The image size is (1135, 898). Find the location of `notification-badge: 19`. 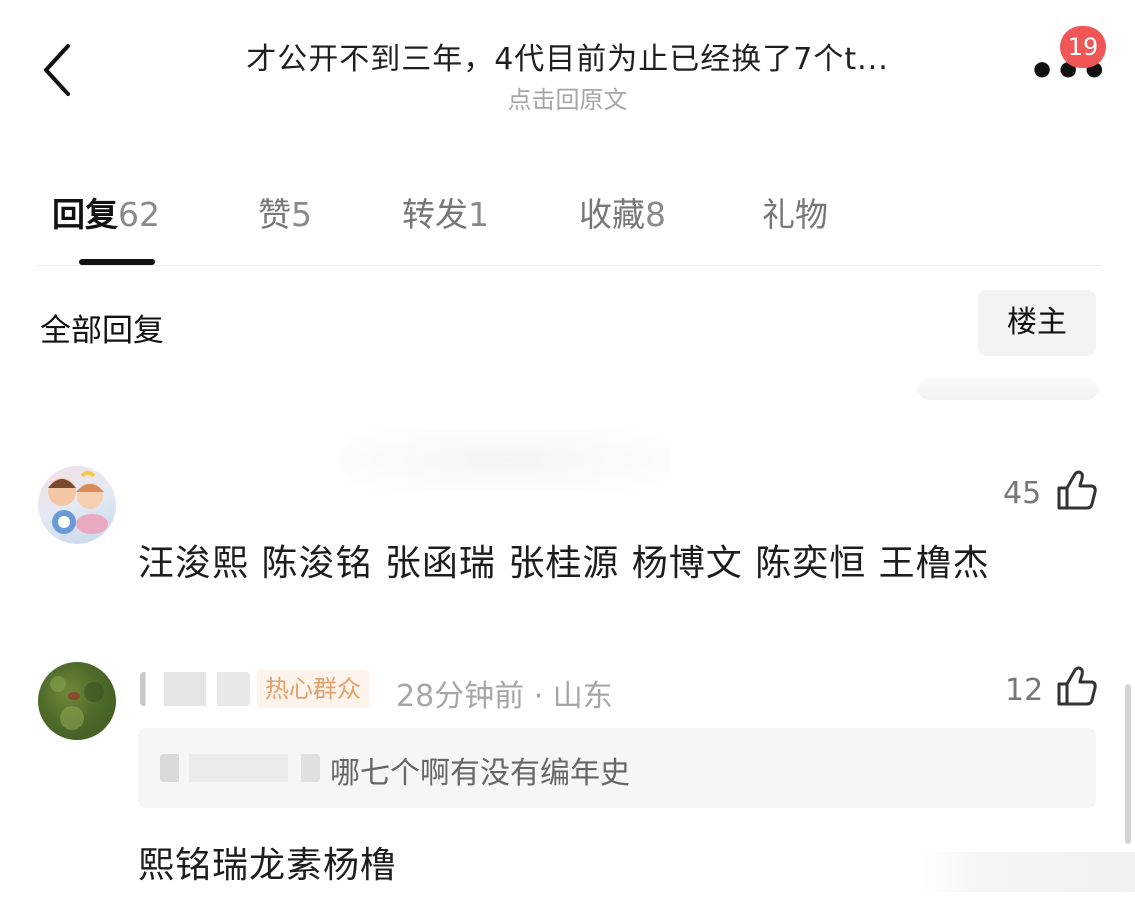

notification-badge: 19 is located at coordinates (1083, 47).